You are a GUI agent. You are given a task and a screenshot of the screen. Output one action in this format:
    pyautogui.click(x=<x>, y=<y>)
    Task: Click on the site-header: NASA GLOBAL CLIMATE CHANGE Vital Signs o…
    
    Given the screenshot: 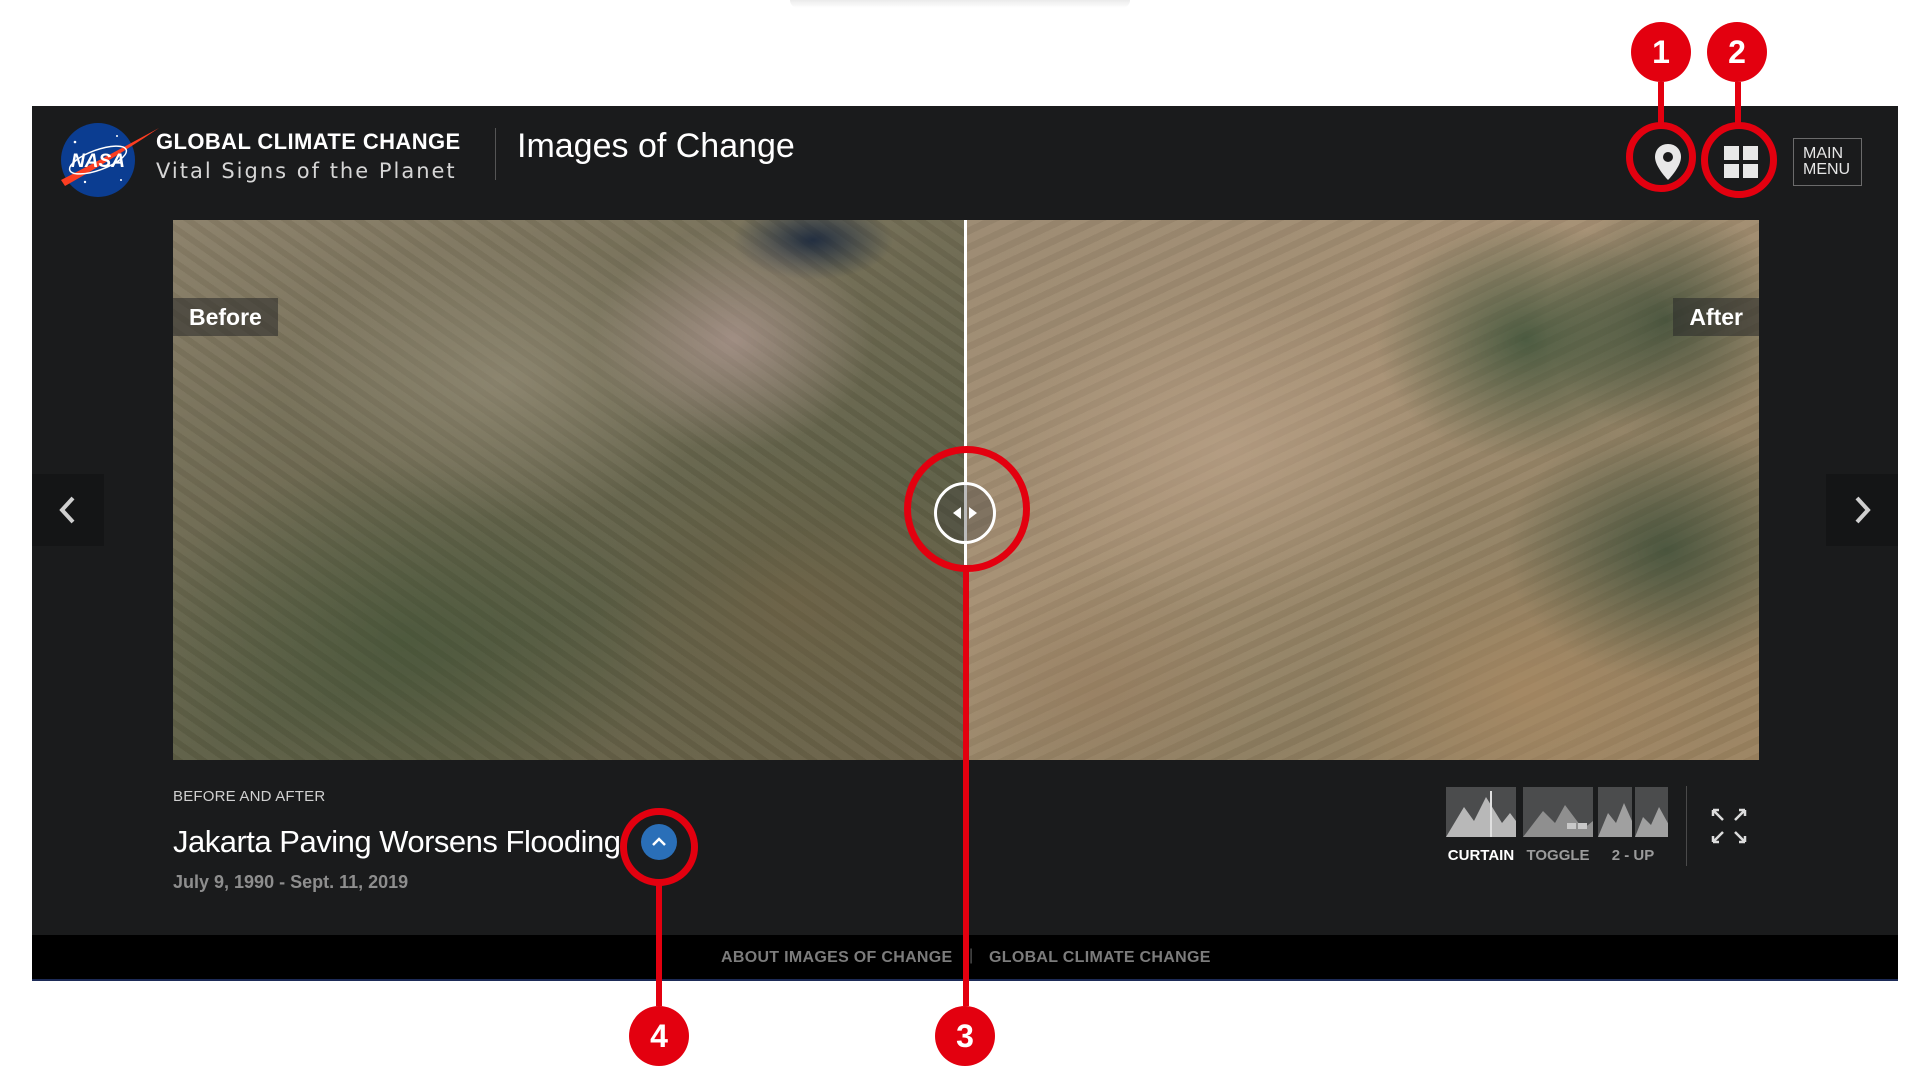 What is the action you would take?
    pyautogui.click(x=965, y=154)
    